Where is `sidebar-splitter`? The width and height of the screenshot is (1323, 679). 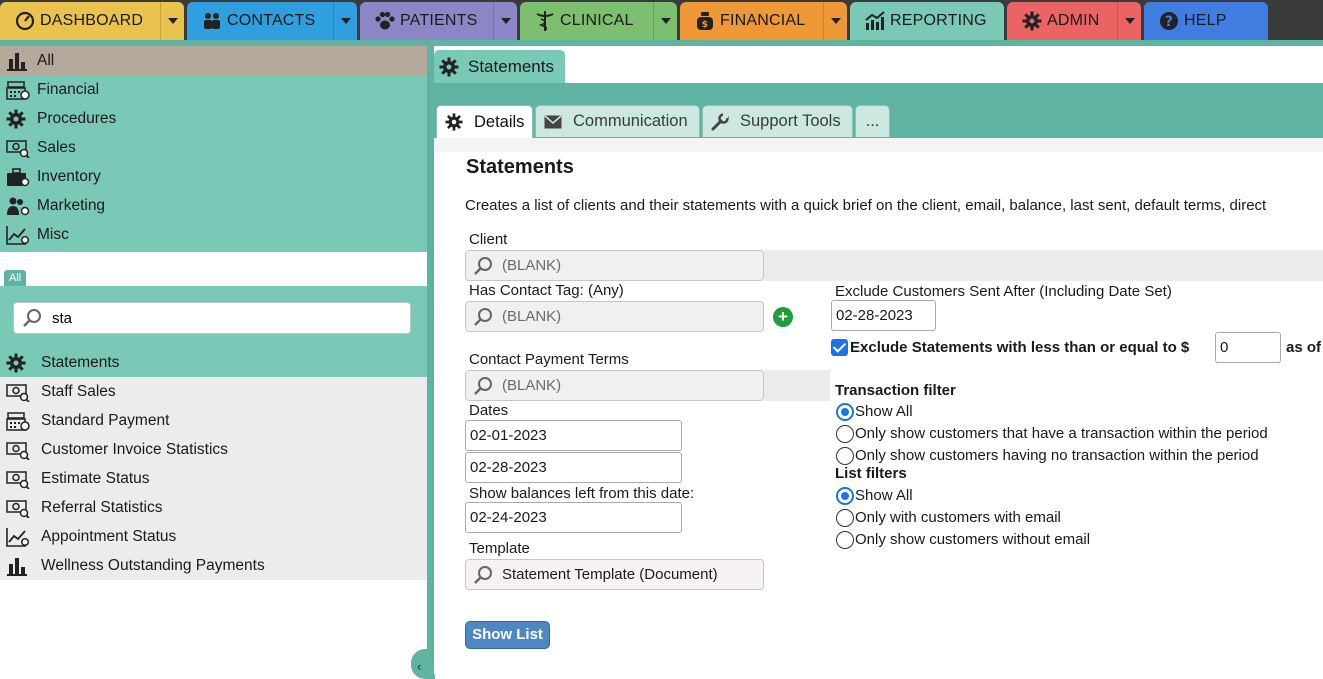 sidebar-splitter is located at coordinates (430, 360).